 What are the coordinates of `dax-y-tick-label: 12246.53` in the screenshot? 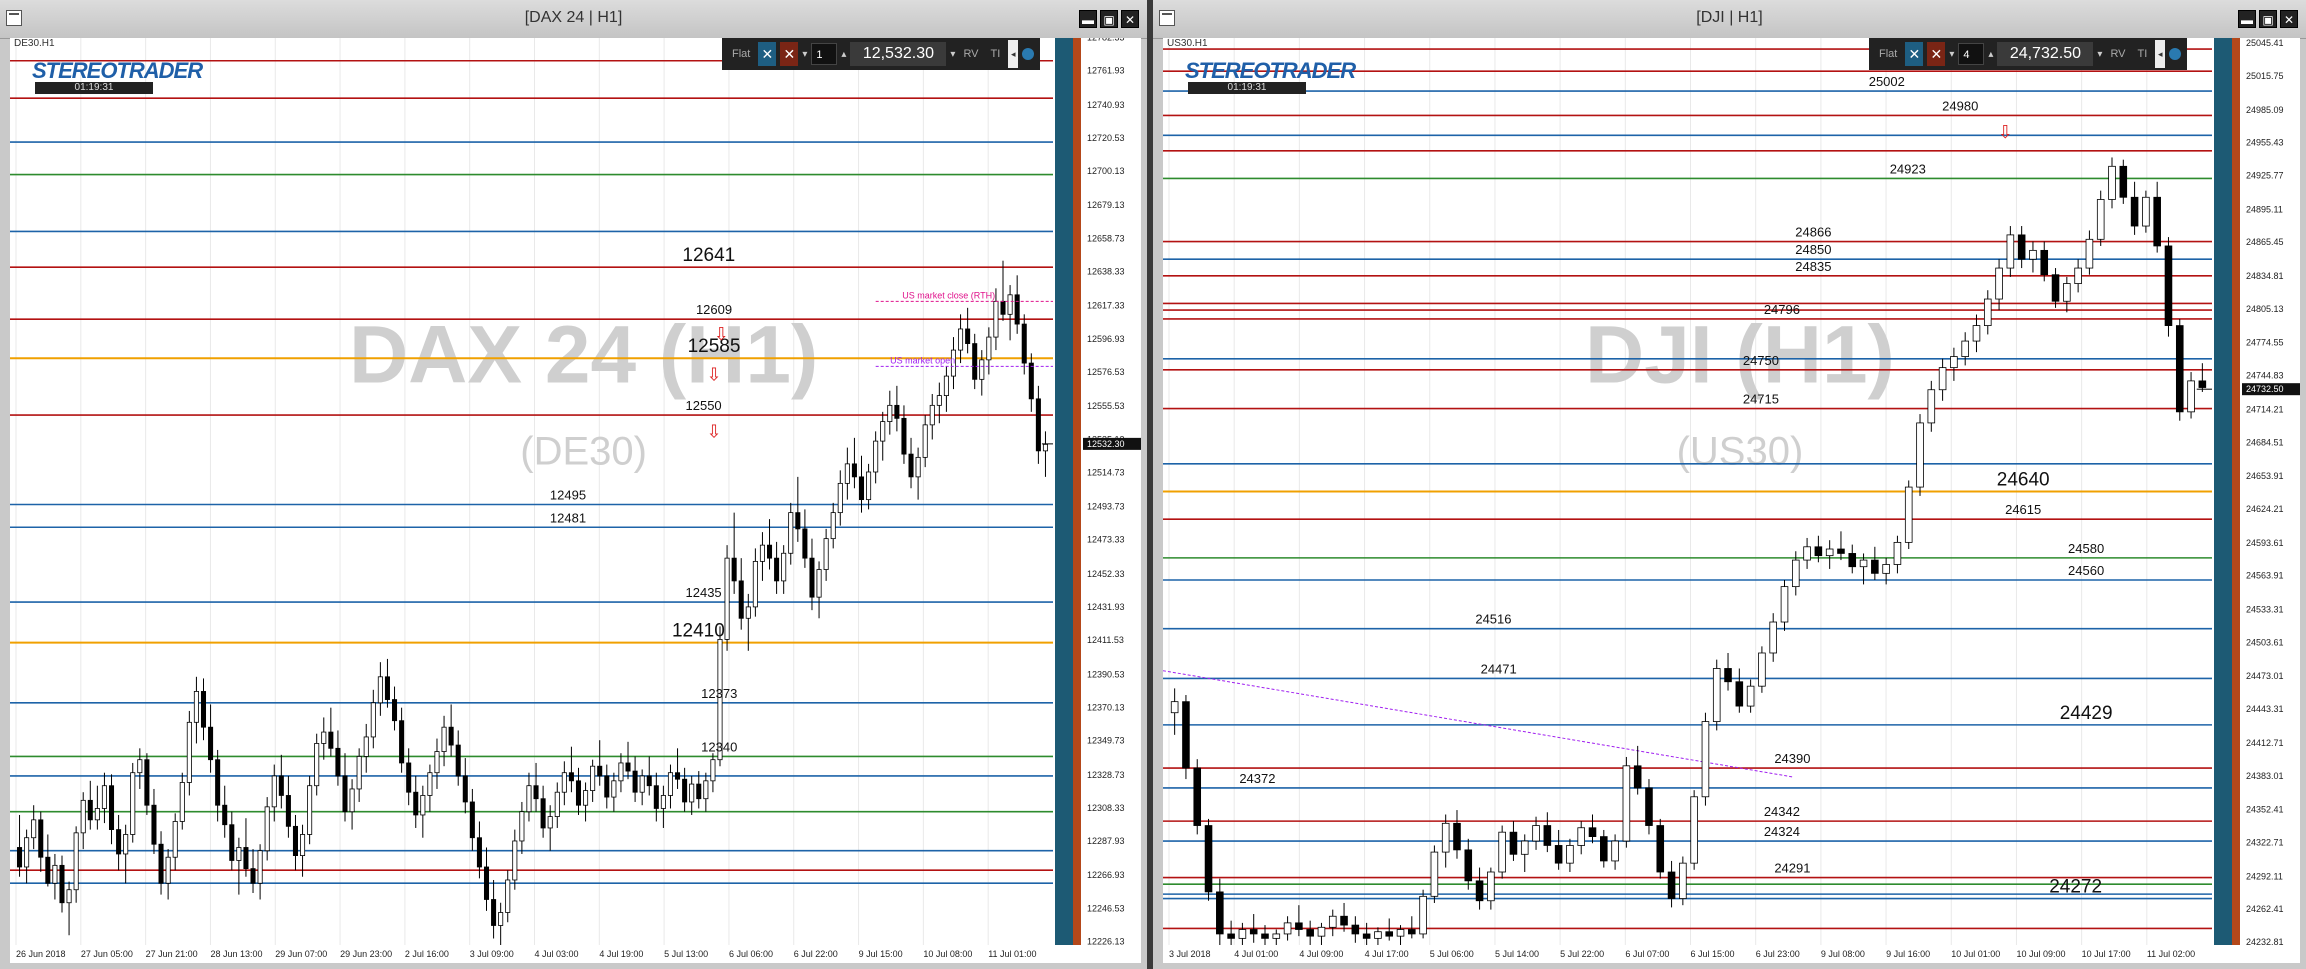 It's located at (1106, 908).